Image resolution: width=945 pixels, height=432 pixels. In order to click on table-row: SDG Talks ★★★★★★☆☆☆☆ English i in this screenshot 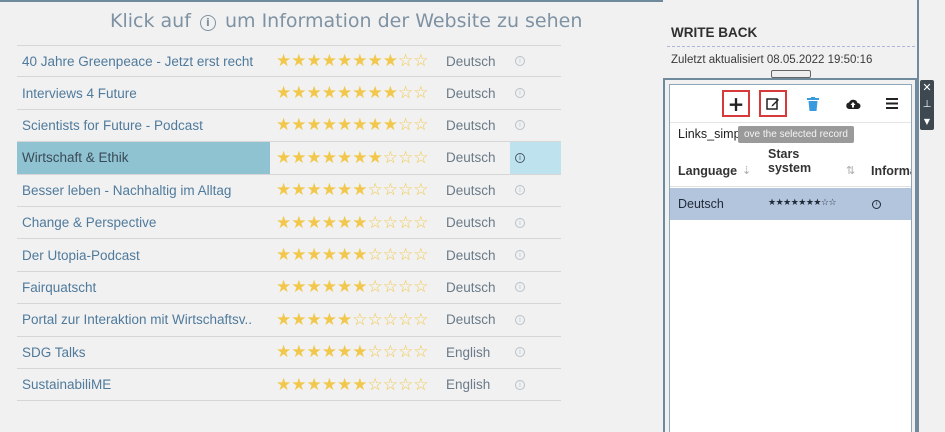, I will do `click(289, 353)`.